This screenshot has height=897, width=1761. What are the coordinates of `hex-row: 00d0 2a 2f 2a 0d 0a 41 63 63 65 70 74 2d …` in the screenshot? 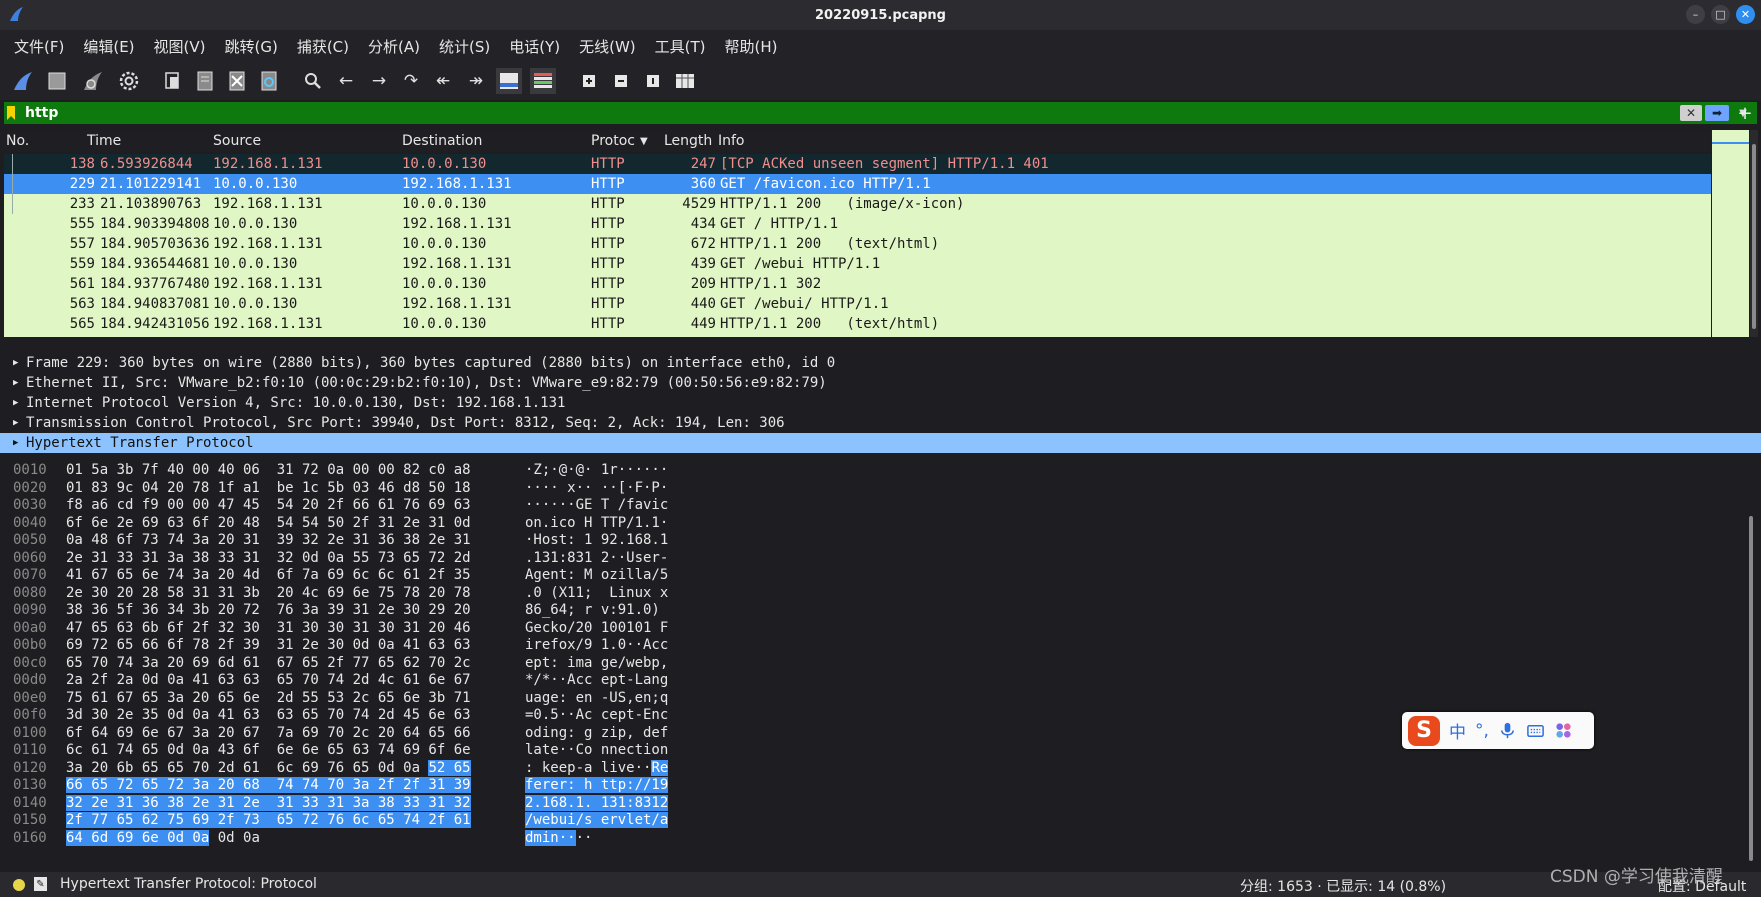 It's located at (870, 680).